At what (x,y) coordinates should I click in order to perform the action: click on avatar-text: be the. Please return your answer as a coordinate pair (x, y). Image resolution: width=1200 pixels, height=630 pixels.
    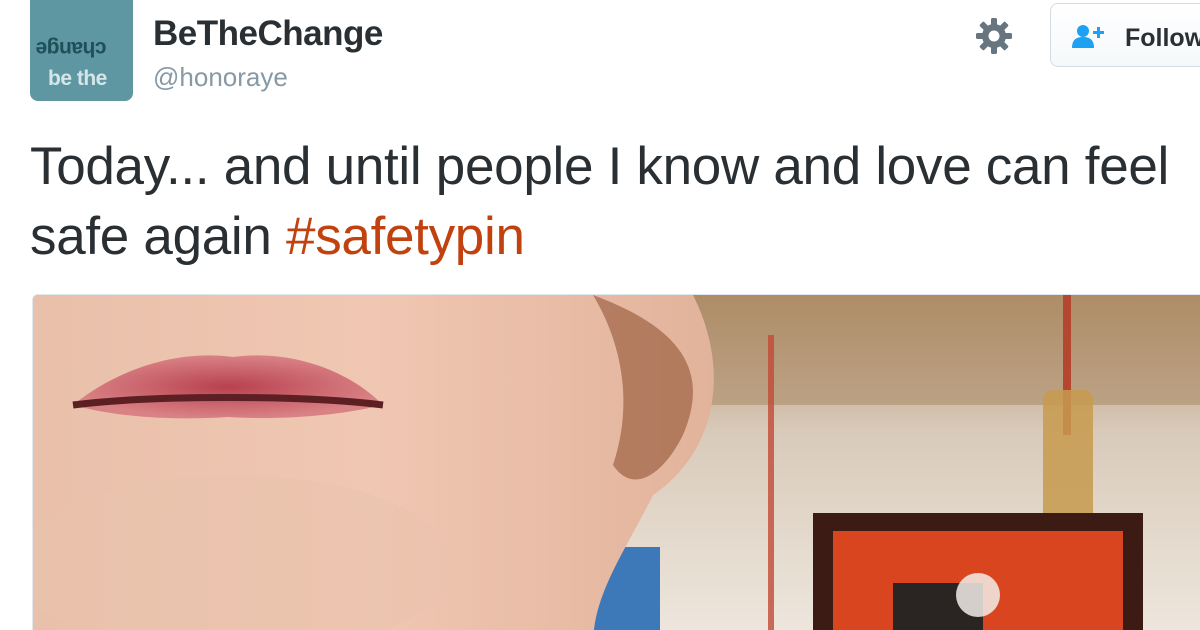
    Looking at the image, I should click on (77, 78).